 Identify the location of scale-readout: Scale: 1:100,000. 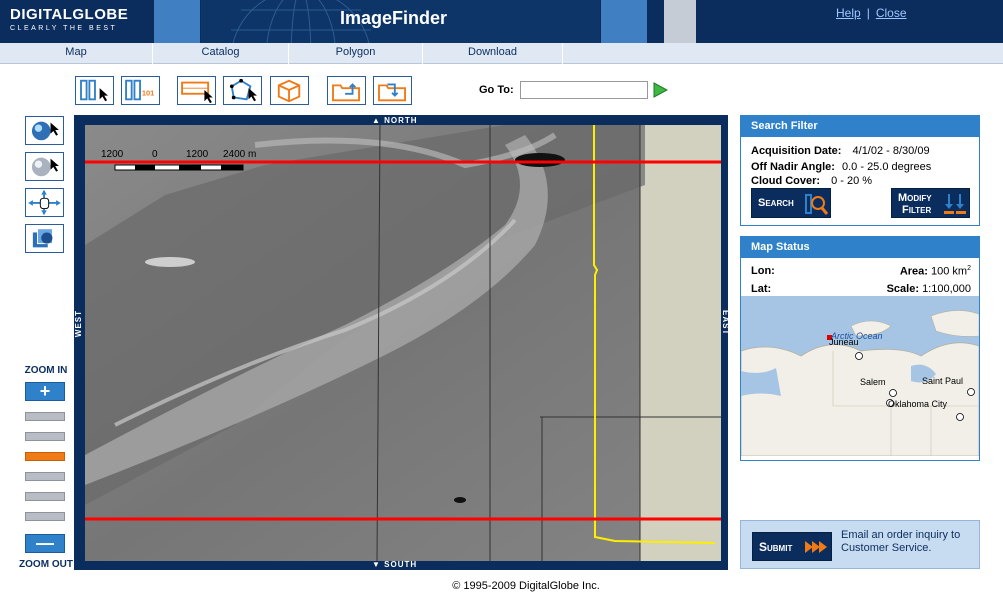
(929, 289).